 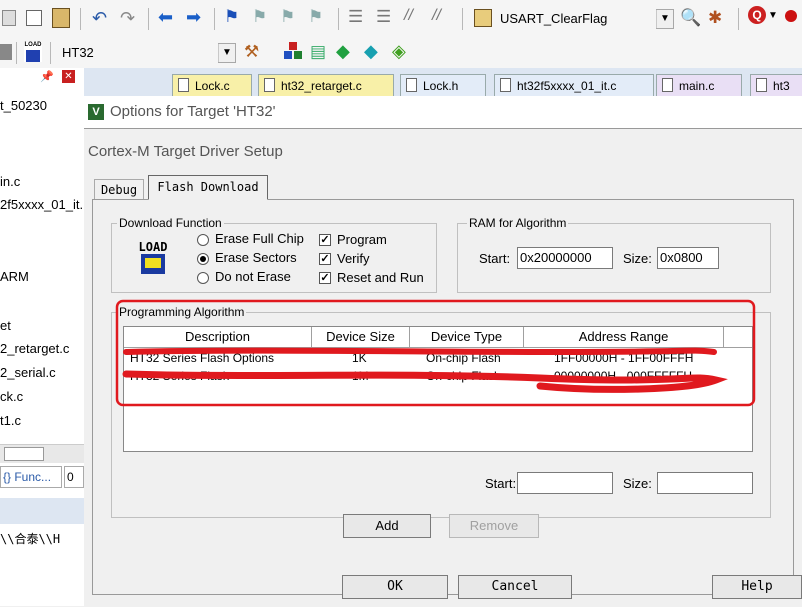 I want to click on annotation-overlay, so click(x=435, y=353).